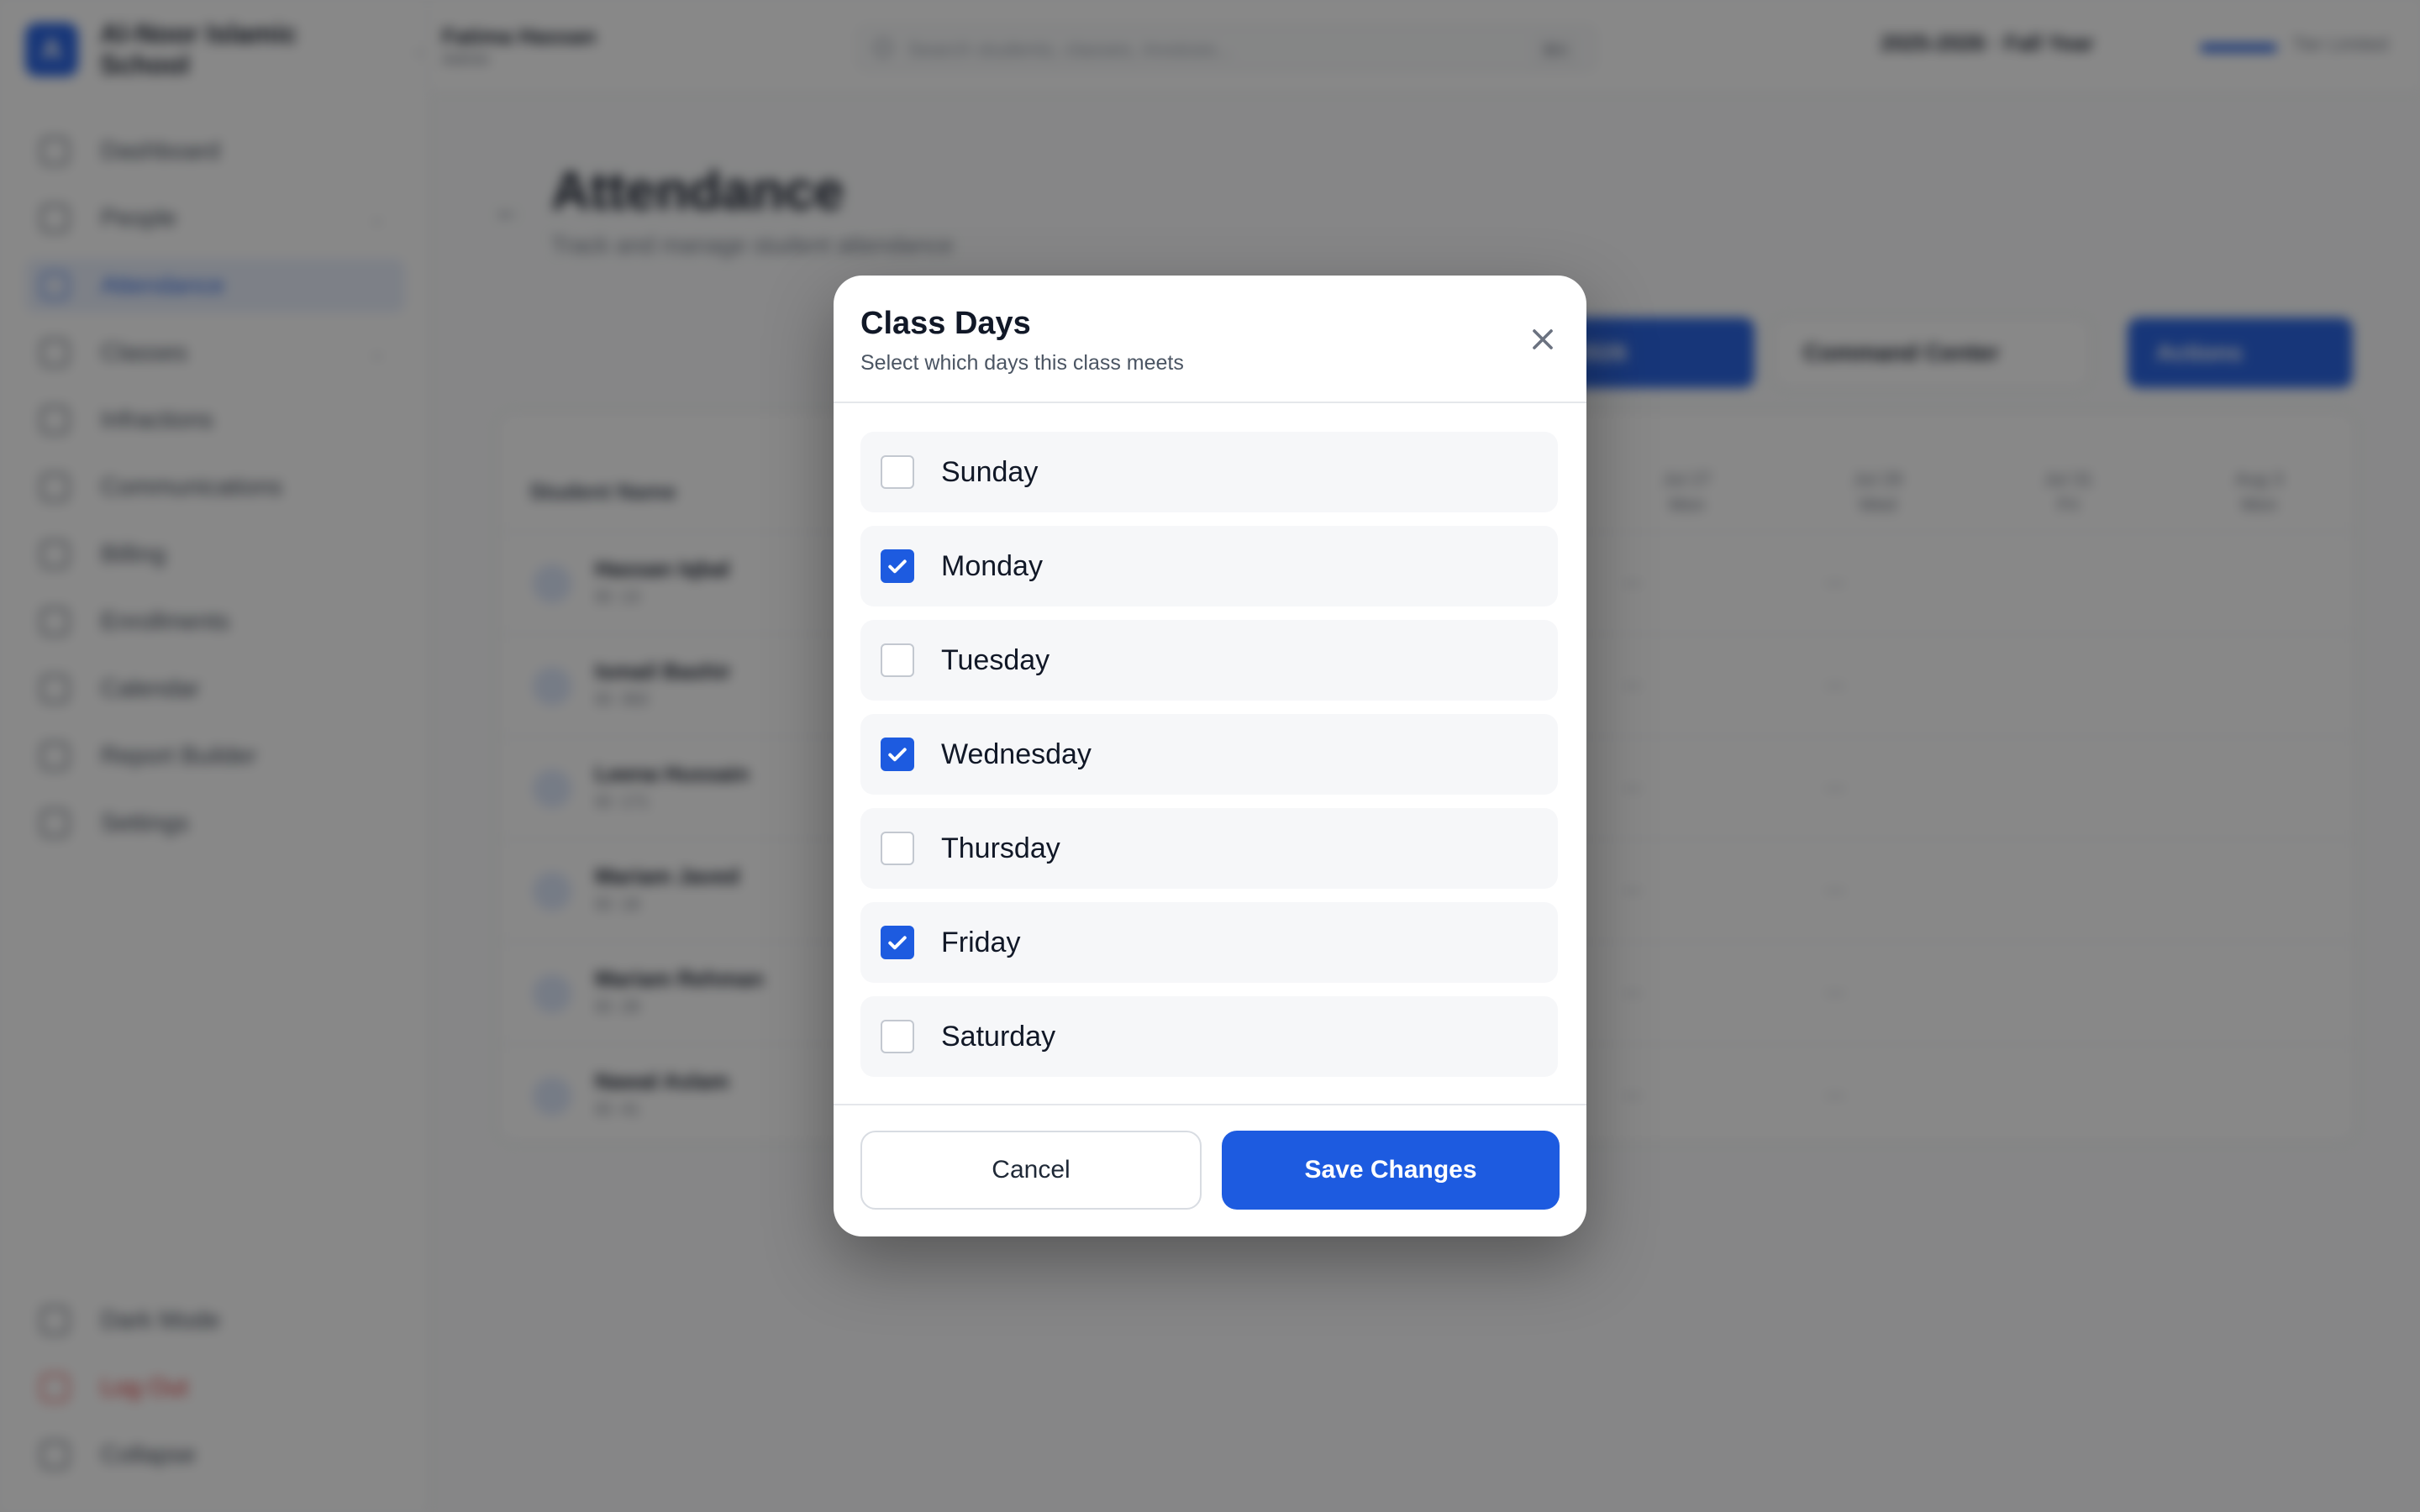 The image size is (2420, 1512). Describe the element at coordinates (1000, 848) in the screenshot. I see `day-label: Thursday` at that location.